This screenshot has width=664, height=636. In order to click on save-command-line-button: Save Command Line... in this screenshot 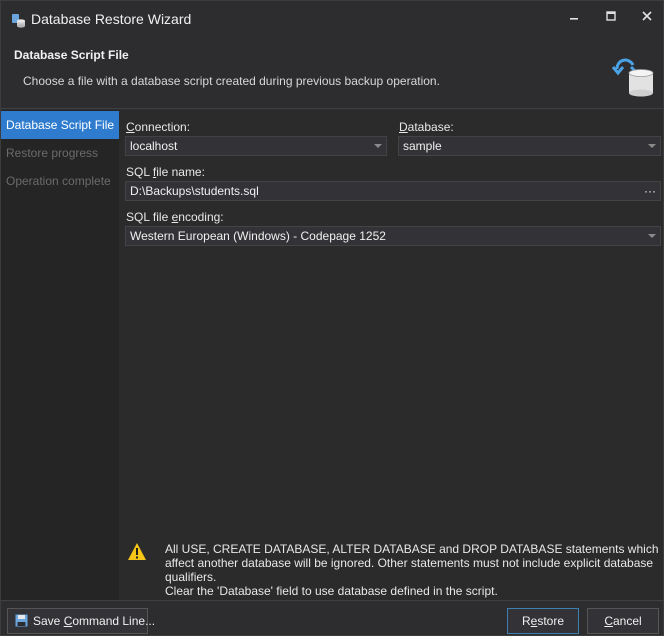, I will do `click(81, 621)`.